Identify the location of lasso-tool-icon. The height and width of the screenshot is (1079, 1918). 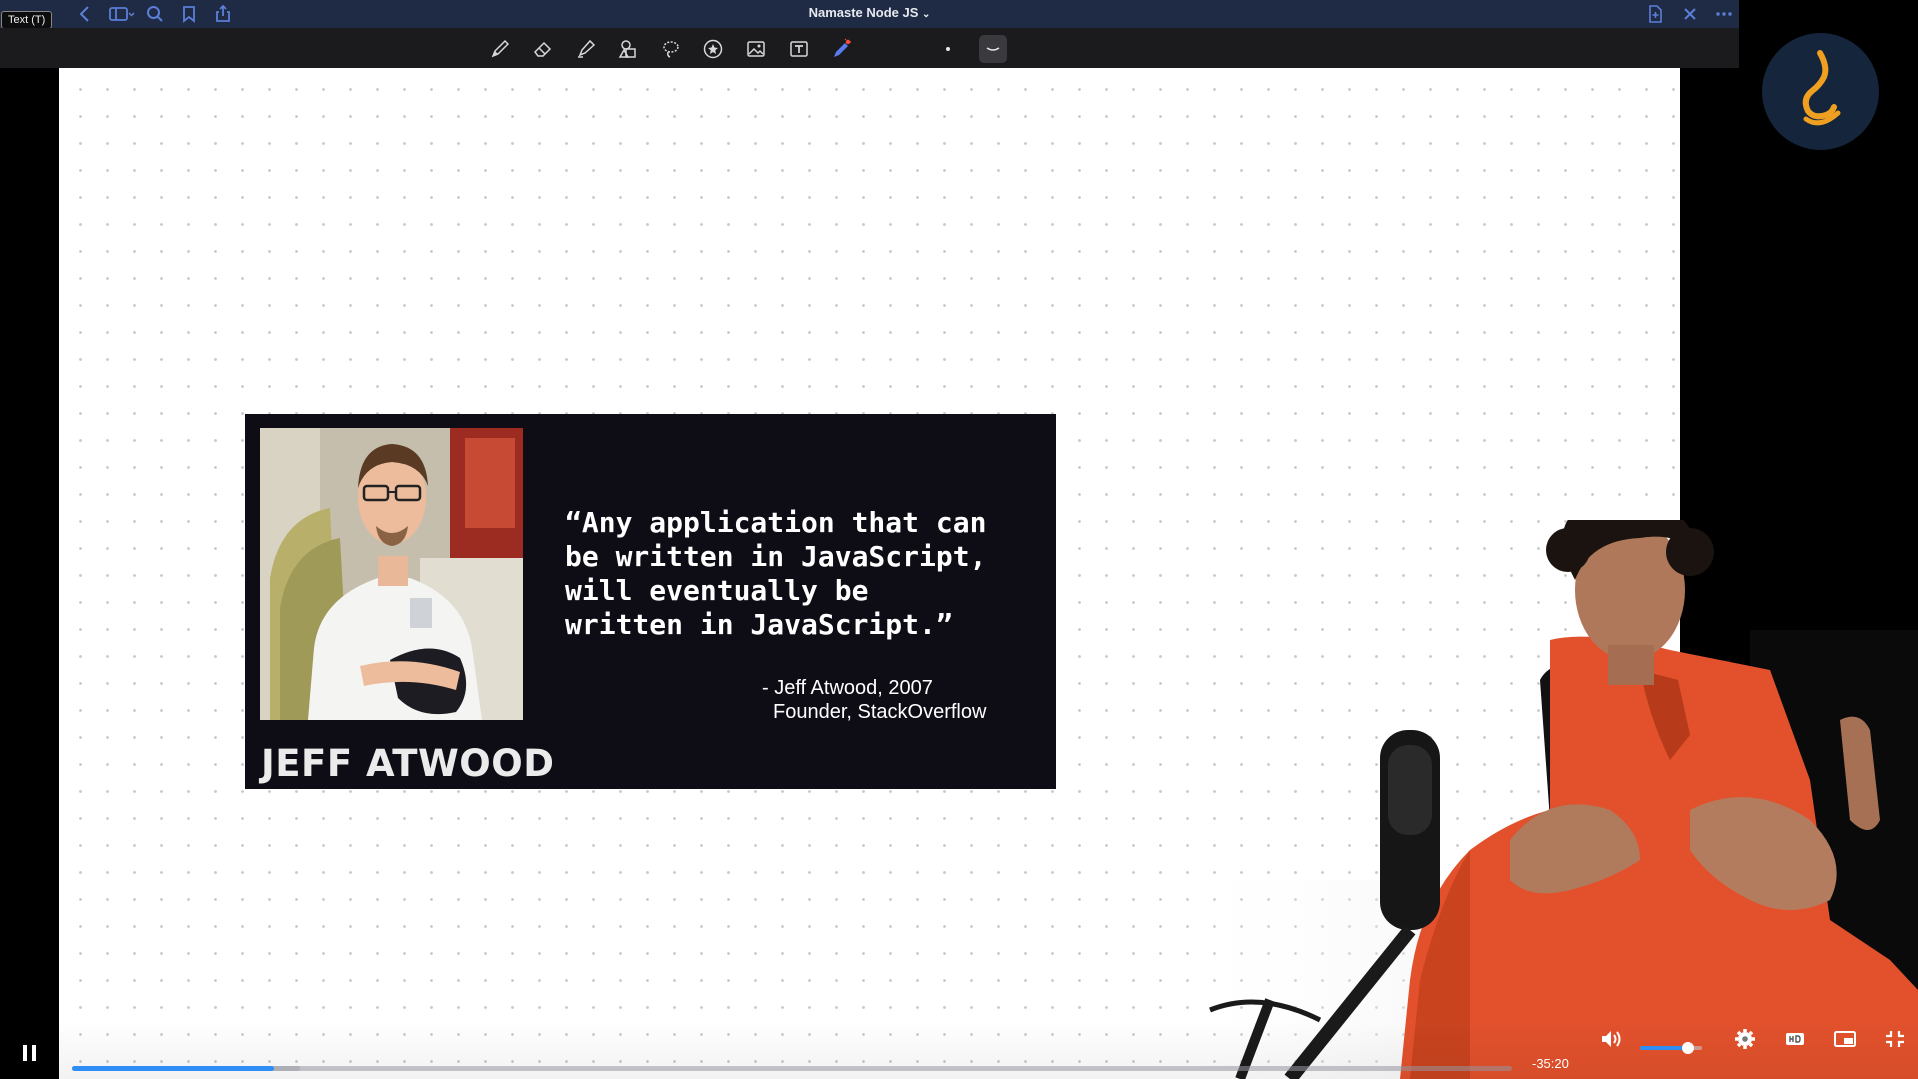
(671, 49).